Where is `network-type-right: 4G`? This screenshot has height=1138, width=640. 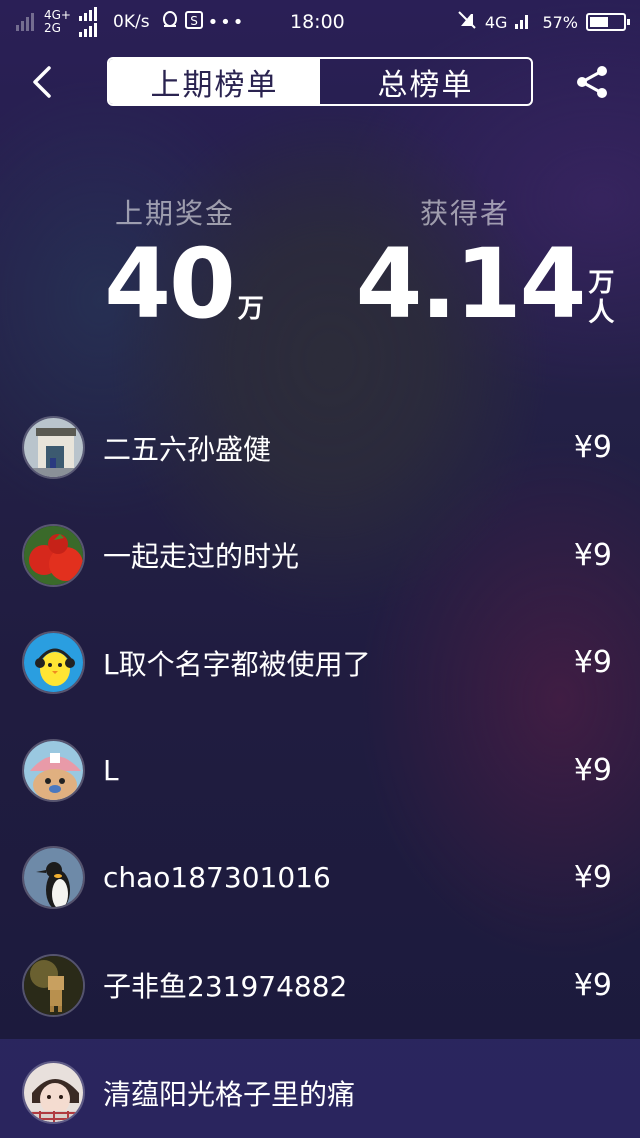 network-type-right: 4G is located at coordinates (496, 22).